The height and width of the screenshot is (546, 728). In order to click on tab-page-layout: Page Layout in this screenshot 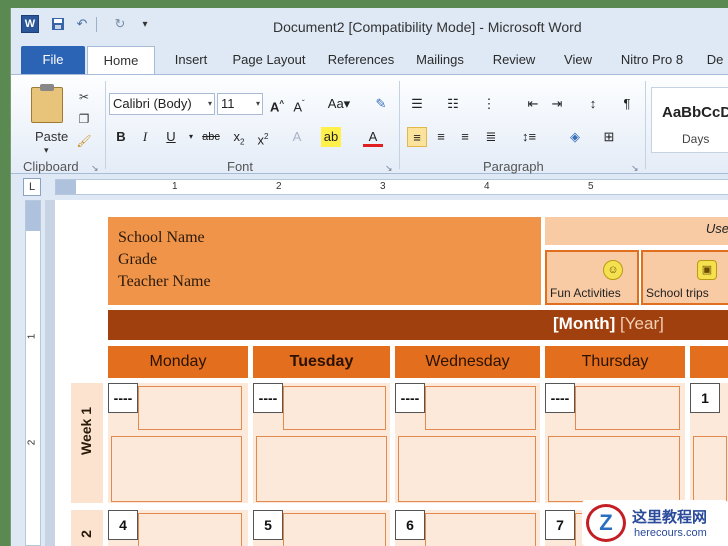, I will do `click(269, 60)`.